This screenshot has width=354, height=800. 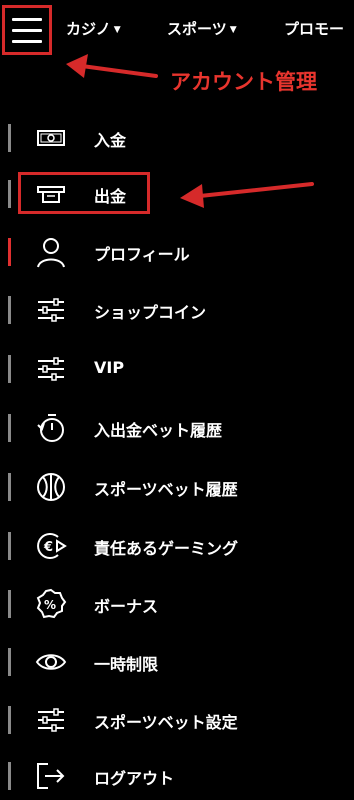 I want to click on menu-item-sports-bet-history: スポーツベット履歴, so click(x=177, y=487).